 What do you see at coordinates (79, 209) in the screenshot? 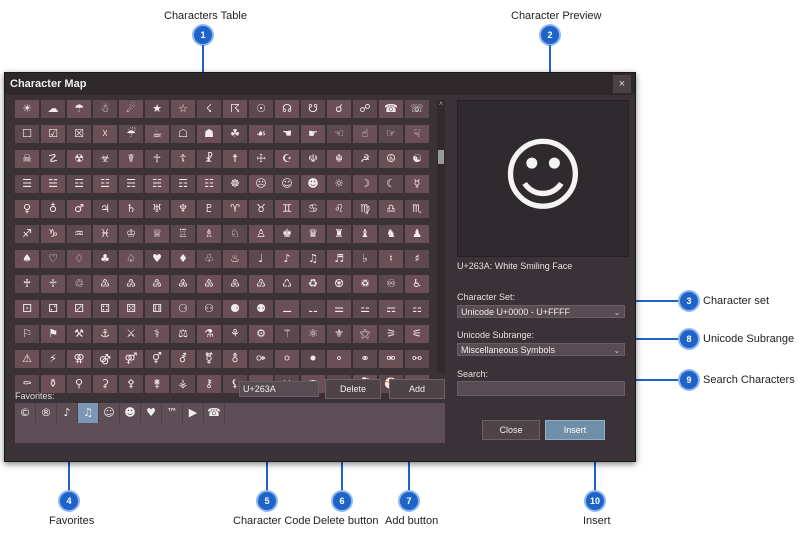
I see `char-cell: ♂` at bounding box center [79, 209].